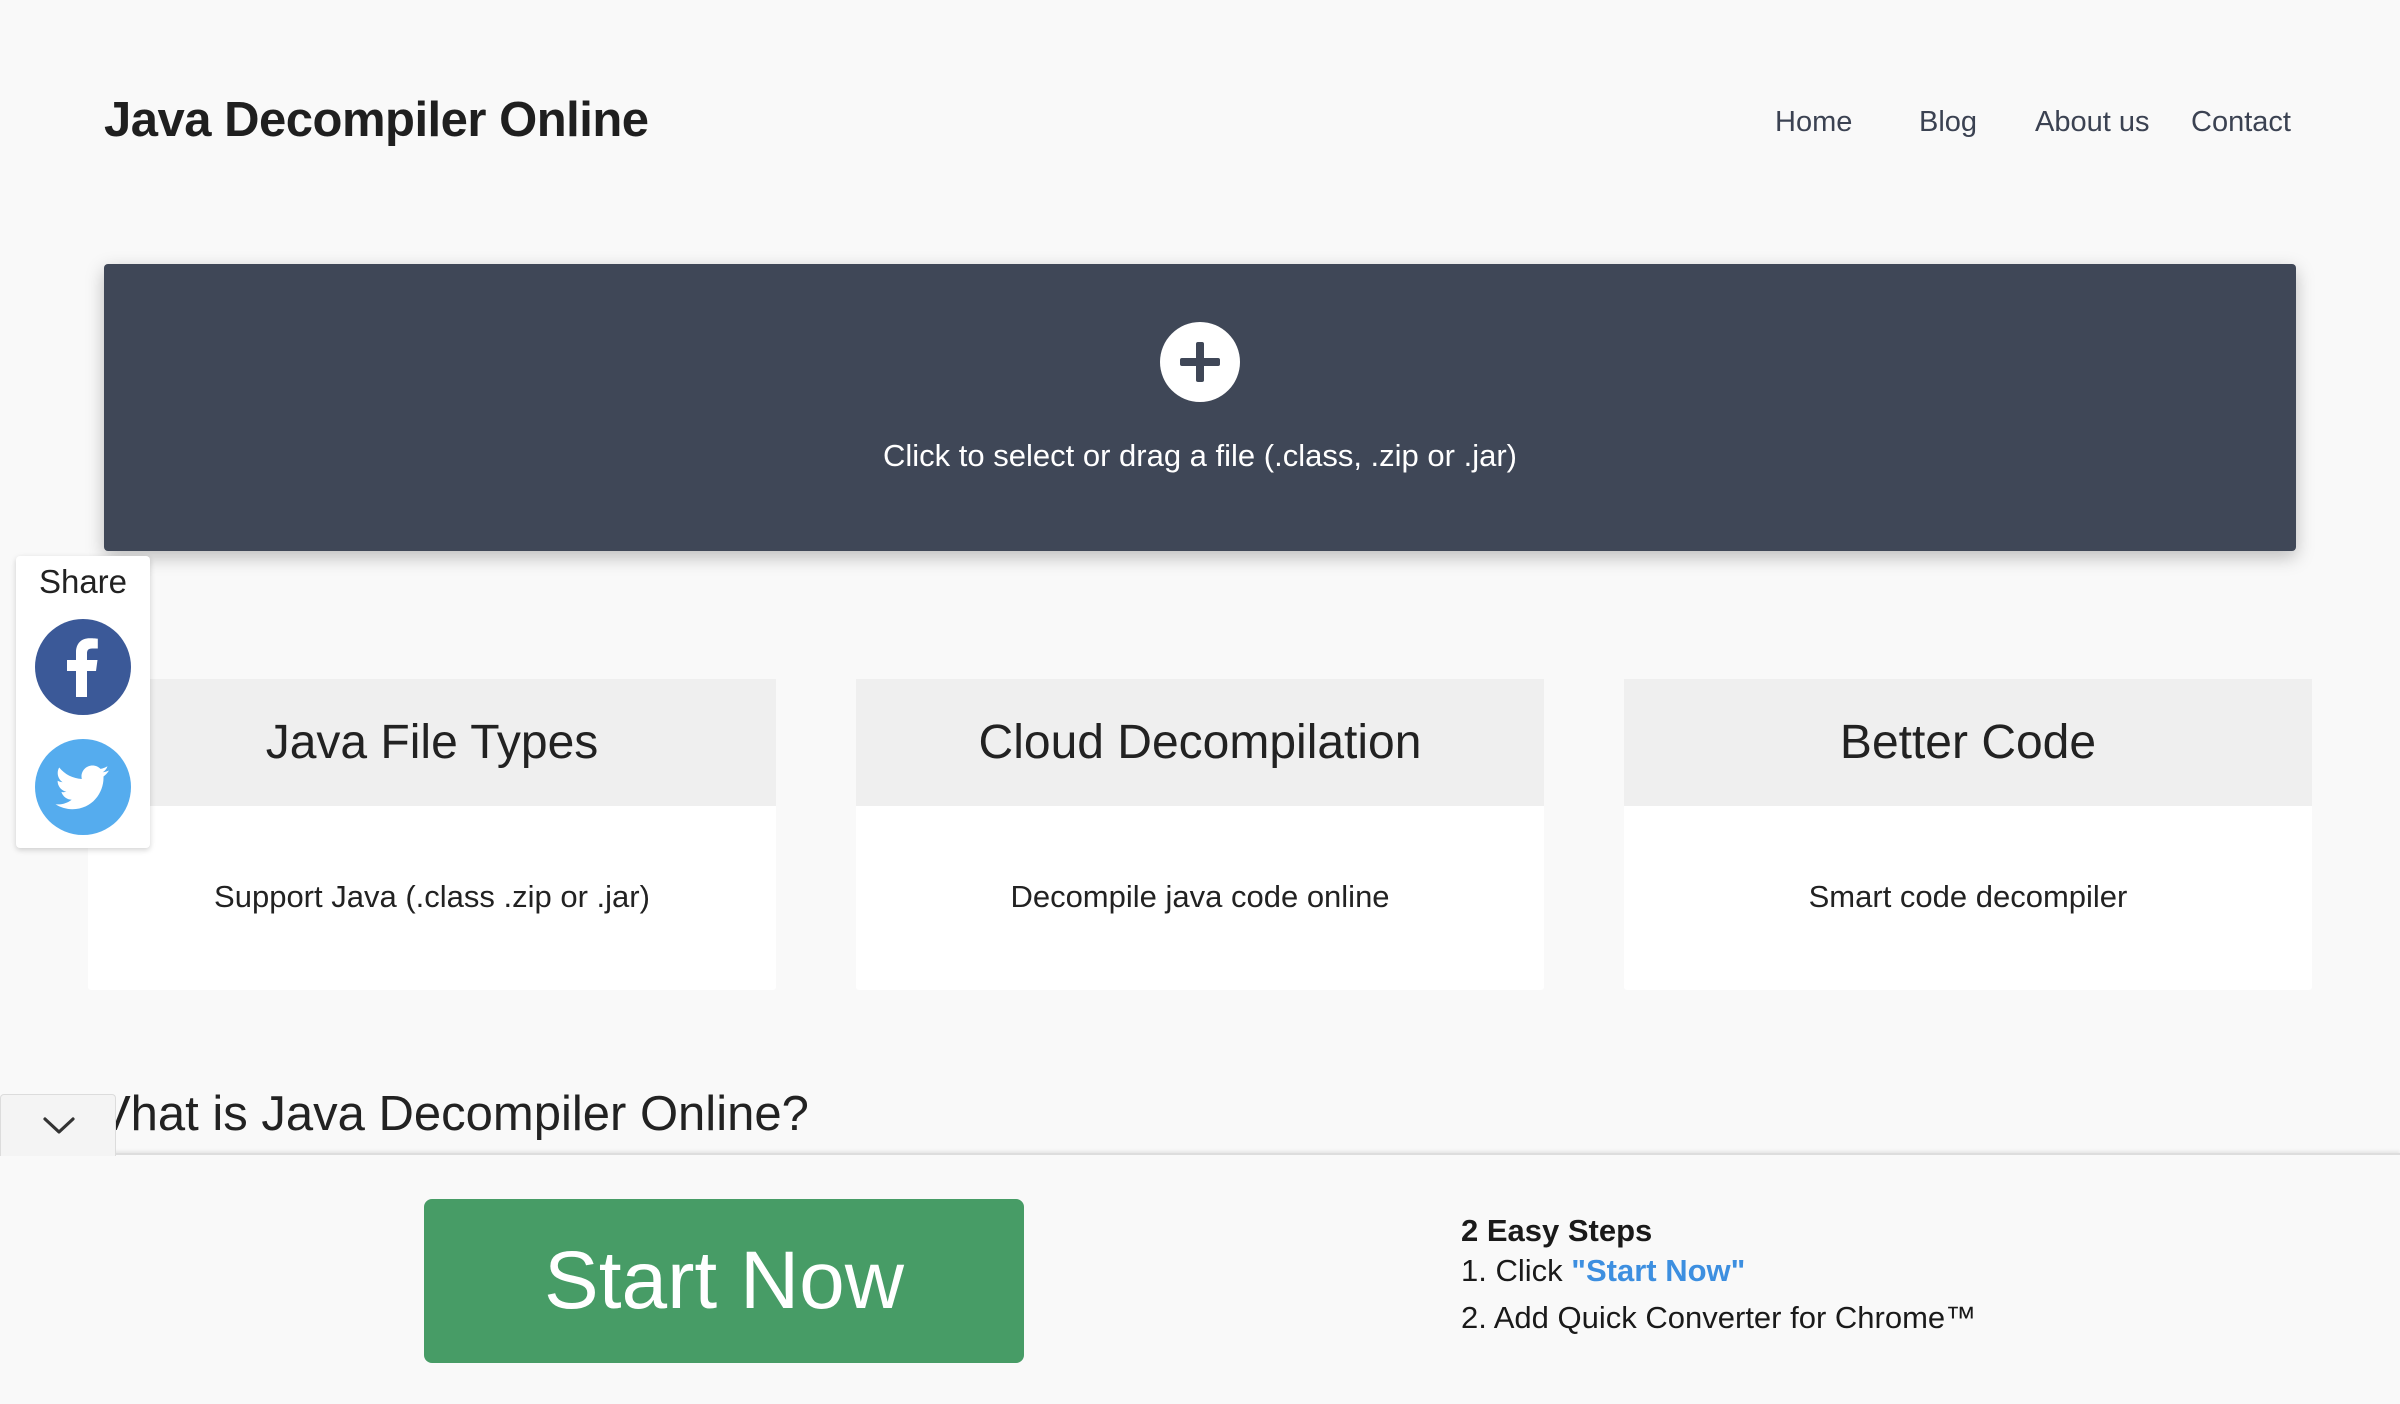  Describe the element at coordinates (1200, 126) in the screenshot. I see `main-nav: Home Blog About us Contact` at that location.